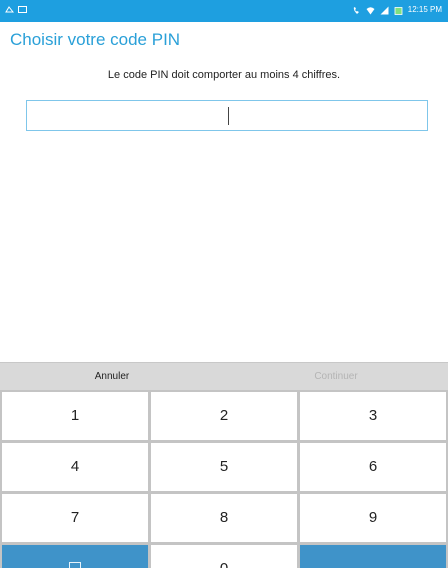 This screenshot has height=568, width=448. I want to click on page-title: Choisir votre code PIN, so click(95, 39).